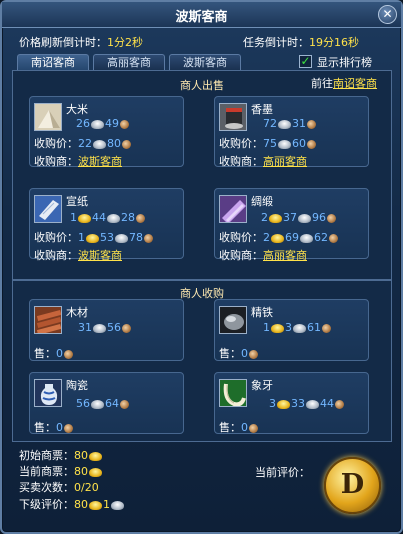 The height and width of the screenshot is (534, 403). Describe the element at coordinates (264, 217) in the screenshot. I see `price-gold: 2` at that location.